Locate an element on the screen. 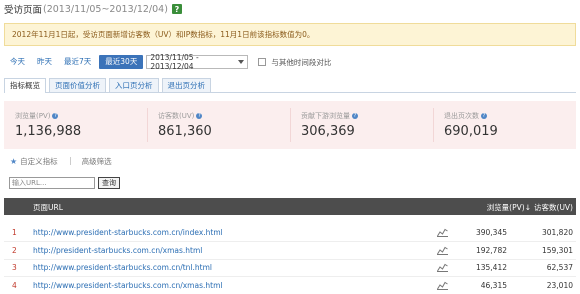 The height and width of the screenshot is (294, 580). compare-checkbox is located at coordinates (262, 62).